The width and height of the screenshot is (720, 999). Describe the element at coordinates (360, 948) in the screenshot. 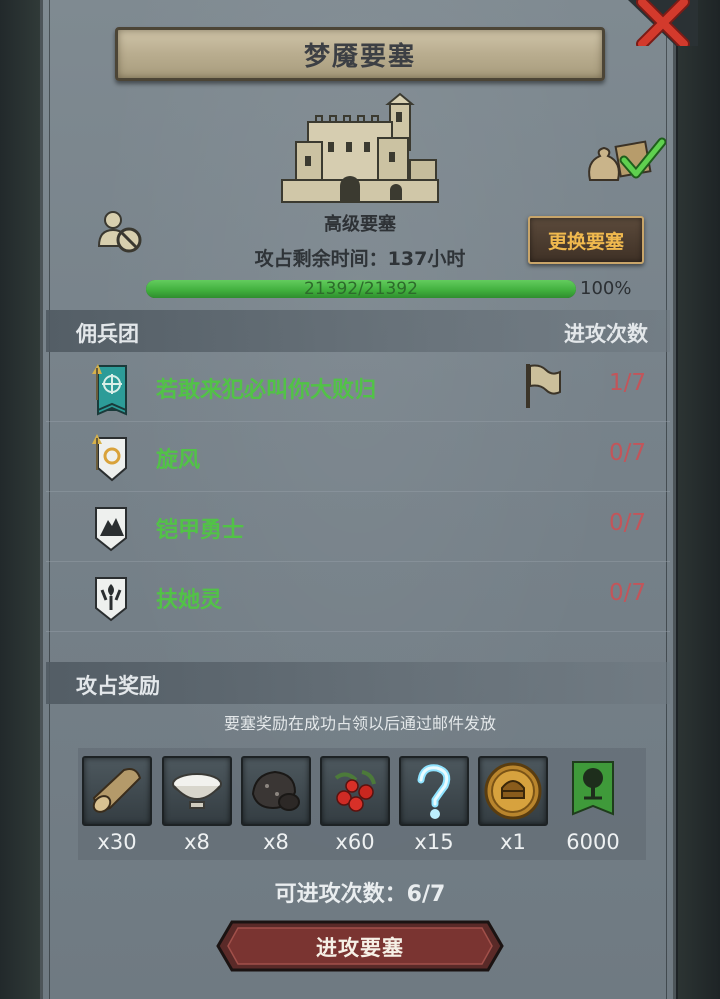

I see `attack-fortress-label: 进攻要塞` at that location.